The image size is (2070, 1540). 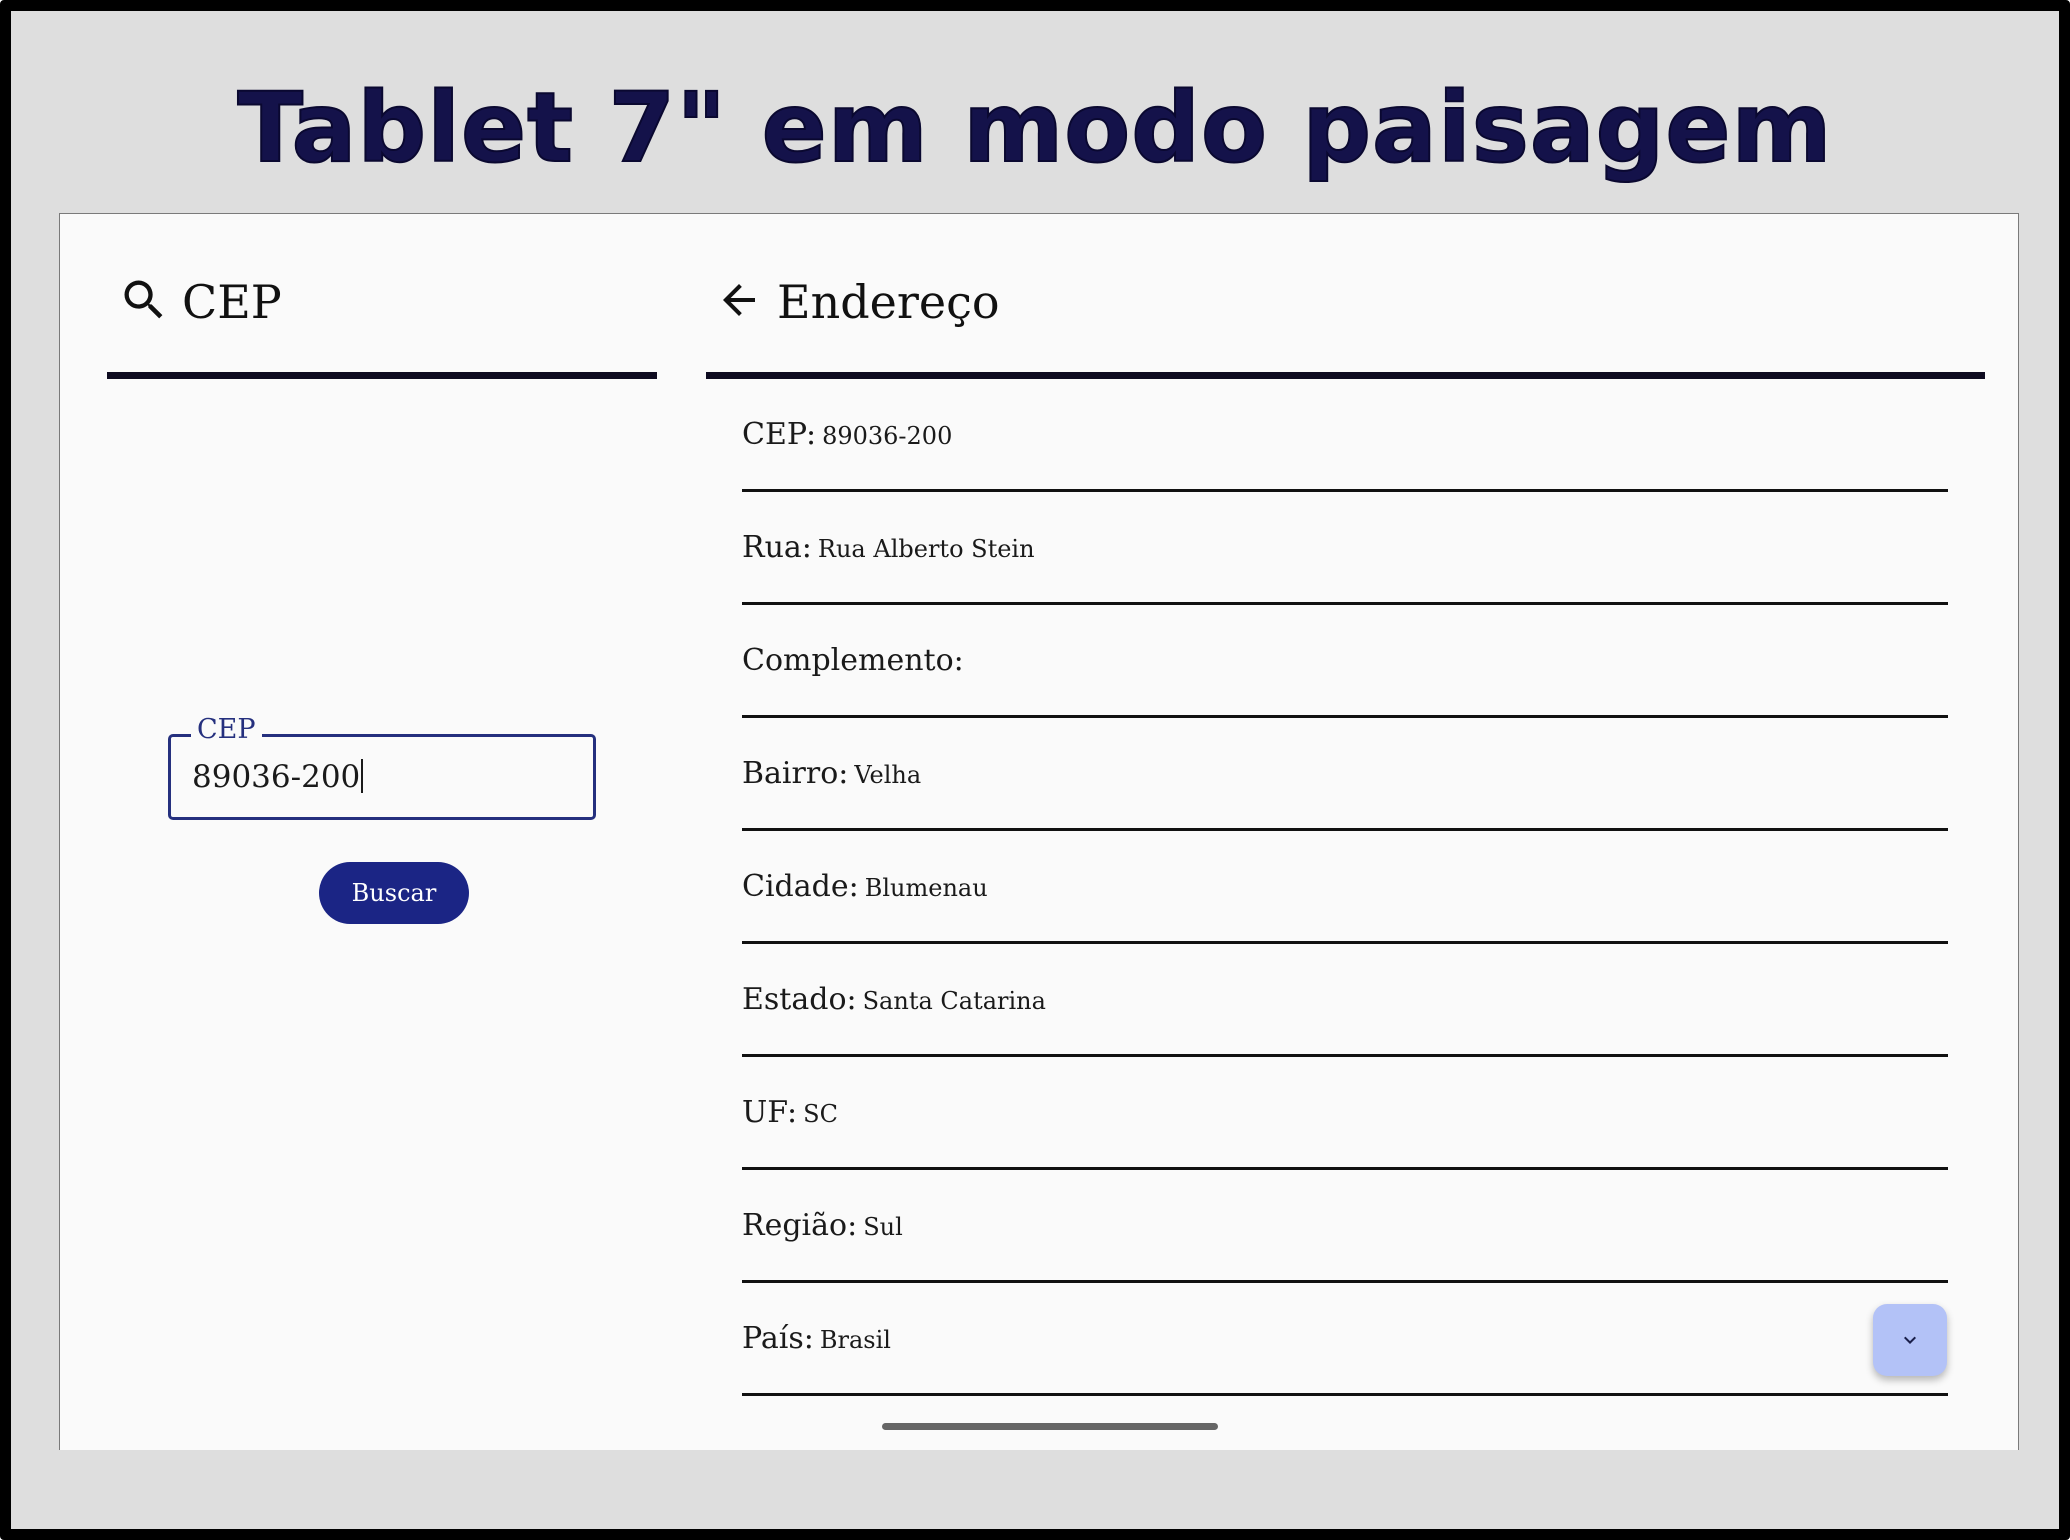 I want to click on address-label: UF:, so click(x=770, y=1112).